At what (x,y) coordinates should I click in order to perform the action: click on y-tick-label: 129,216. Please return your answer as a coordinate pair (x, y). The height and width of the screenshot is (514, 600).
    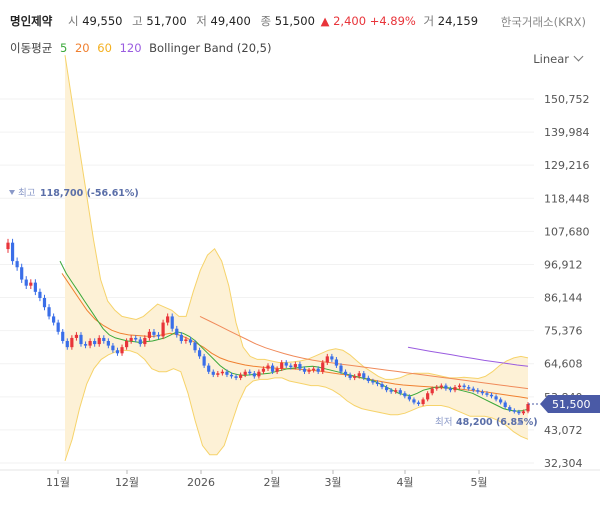
    Looking at the image, I should click on (567, 165).